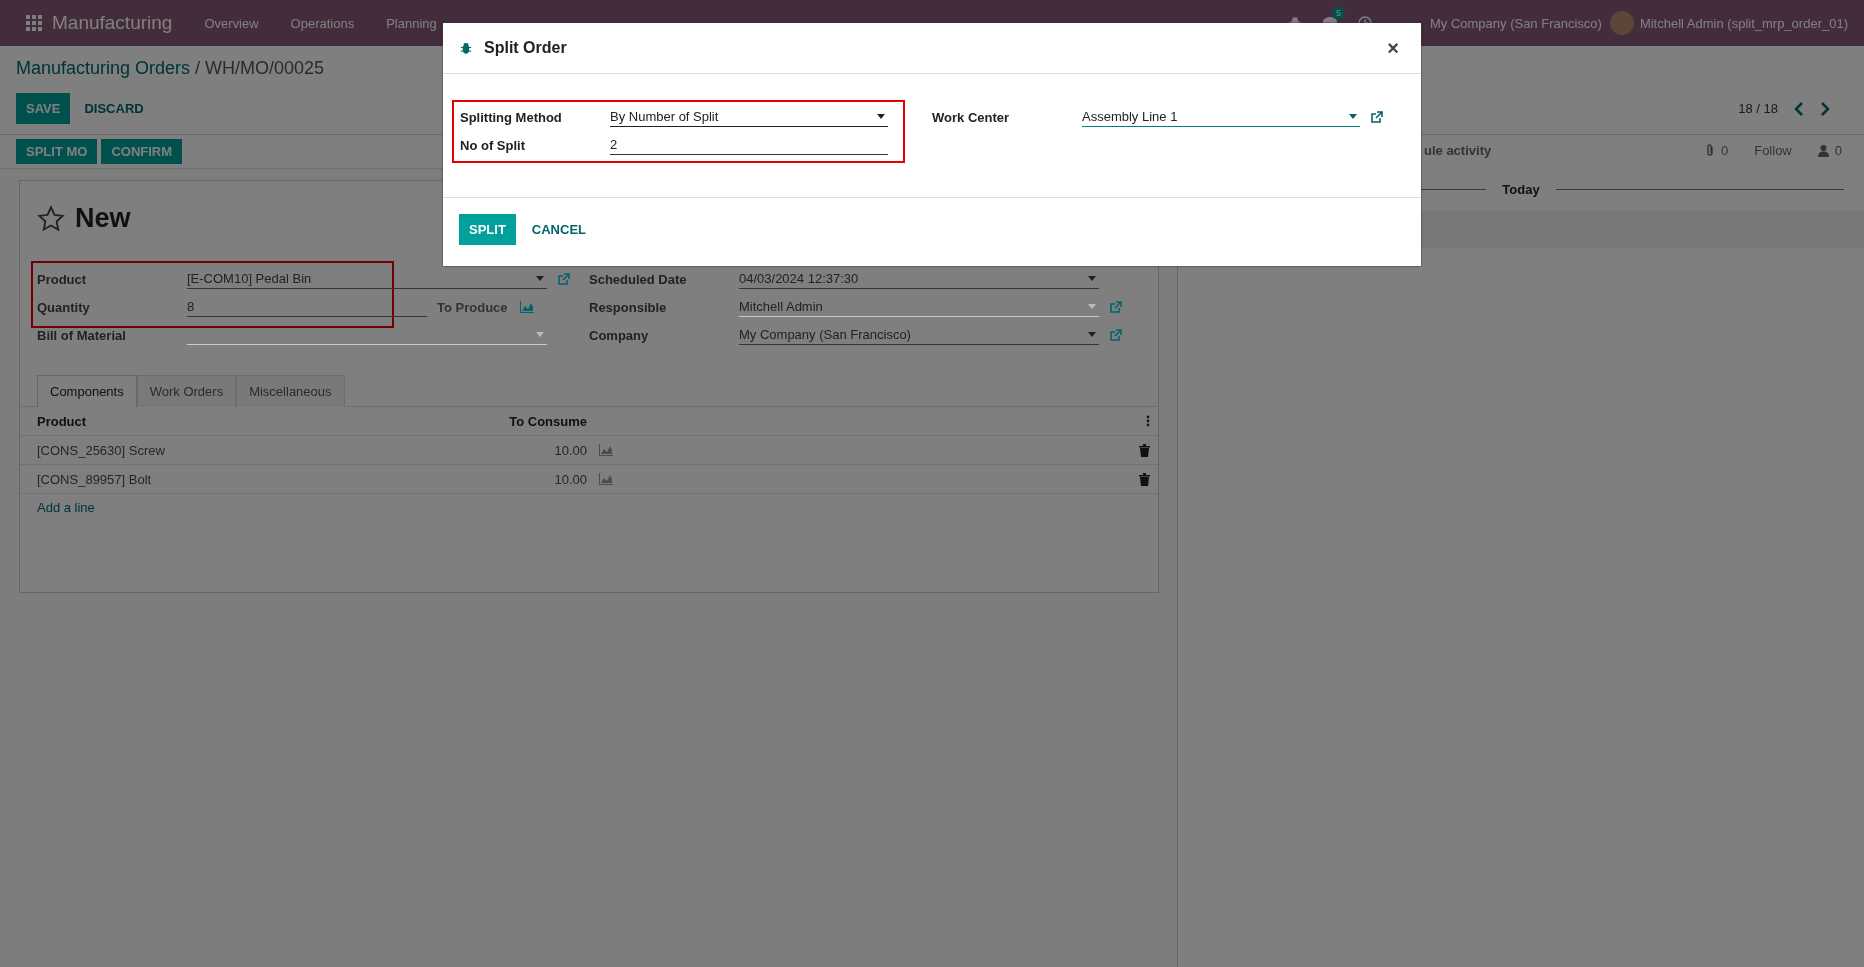  I want to click on form-action-button: DISCARD, so click(114, 108).